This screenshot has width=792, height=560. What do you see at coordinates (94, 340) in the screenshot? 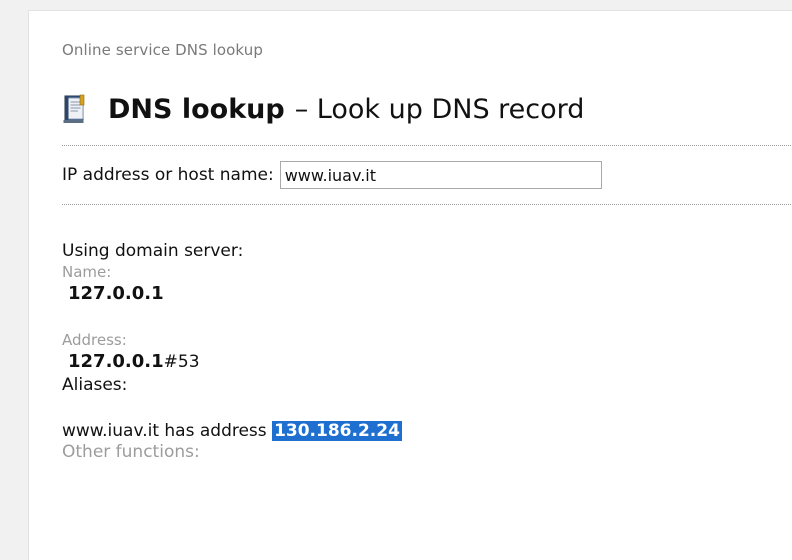
I see `address-label: Address:` at bounding box center [94, 340].